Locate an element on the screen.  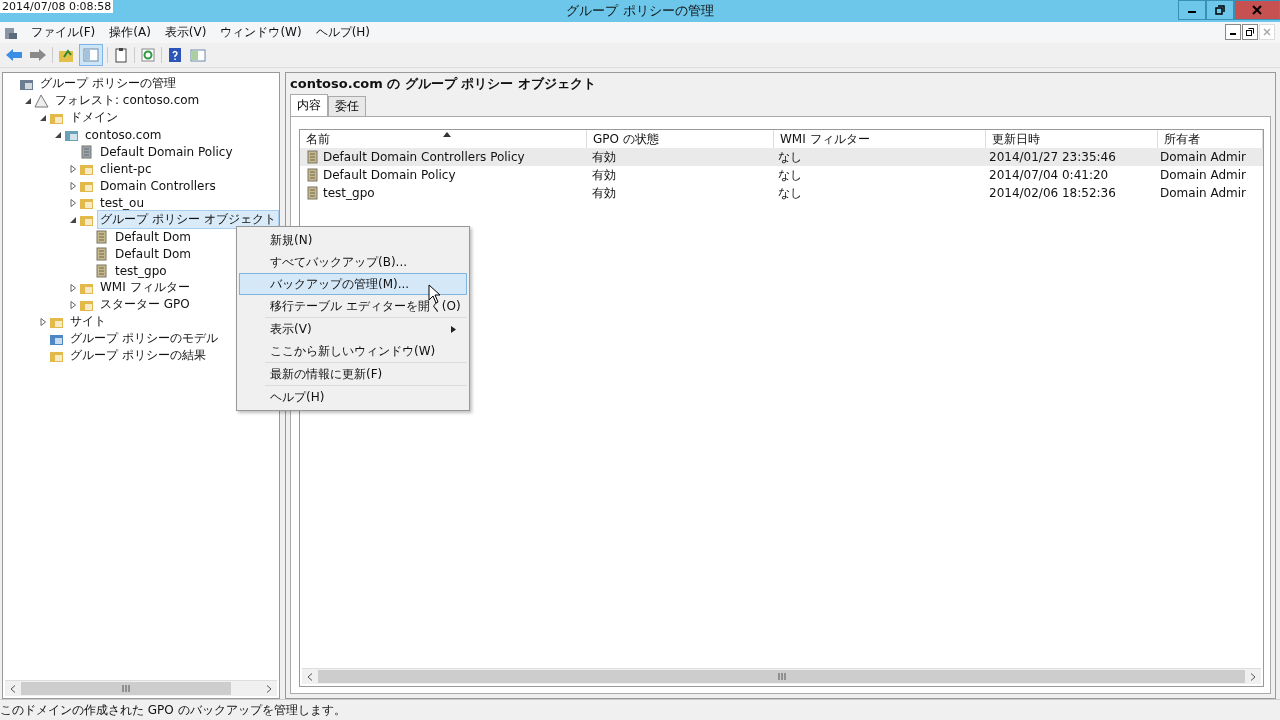
tree-item: Domain Controllers is located at coordinates (158, 185).